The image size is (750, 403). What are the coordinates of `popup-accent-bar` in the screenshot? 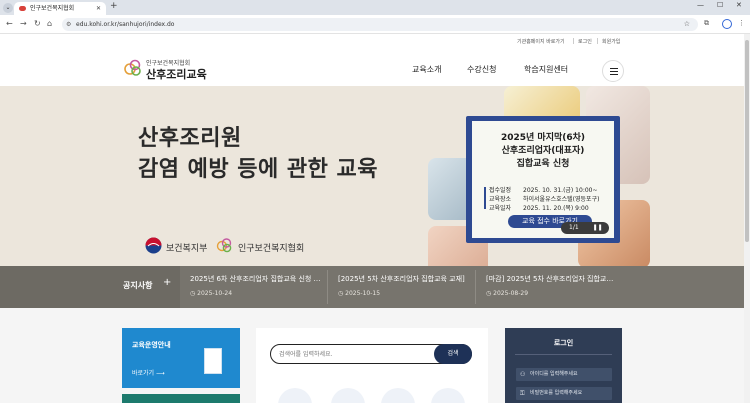 It's located at (485, 198).